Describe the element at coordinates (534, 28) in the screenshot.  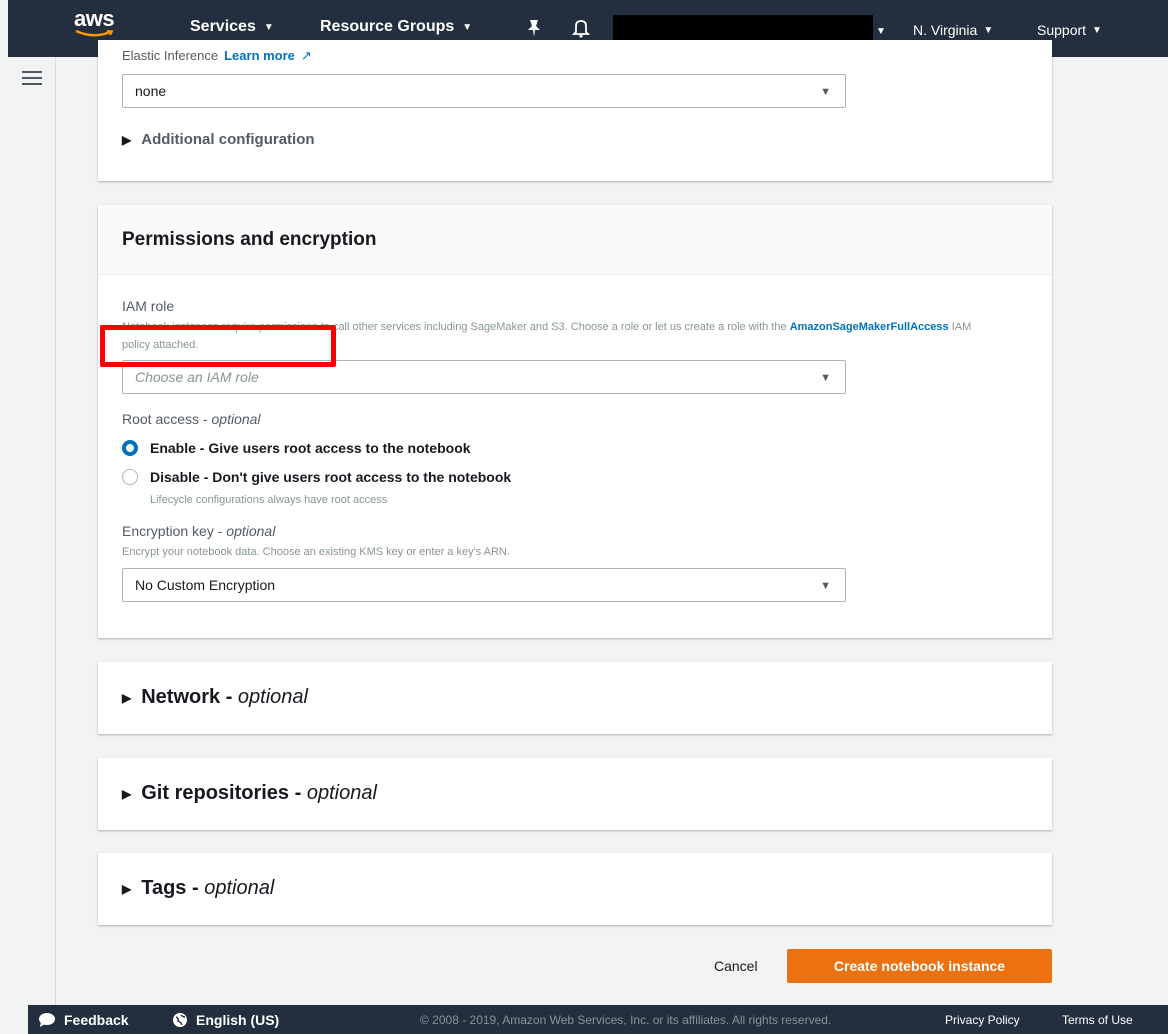
I see `pin-icon` at that location.